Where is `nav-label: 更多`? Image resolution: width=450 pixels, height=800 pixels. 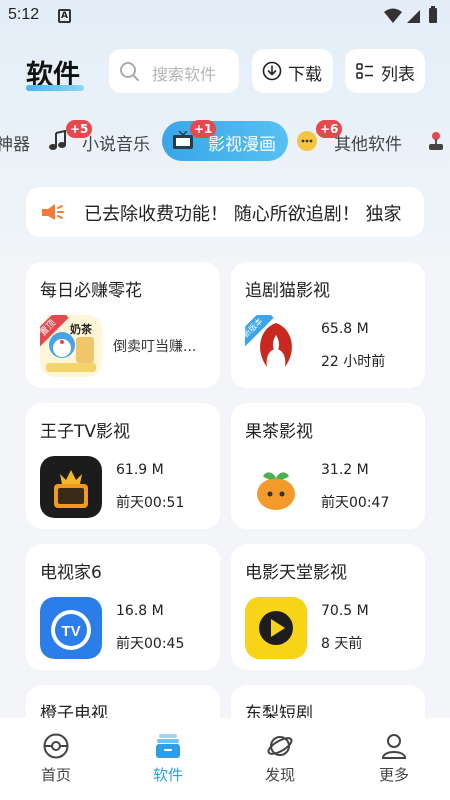 nav-label: 更多 is located at coordinates (393, 775).